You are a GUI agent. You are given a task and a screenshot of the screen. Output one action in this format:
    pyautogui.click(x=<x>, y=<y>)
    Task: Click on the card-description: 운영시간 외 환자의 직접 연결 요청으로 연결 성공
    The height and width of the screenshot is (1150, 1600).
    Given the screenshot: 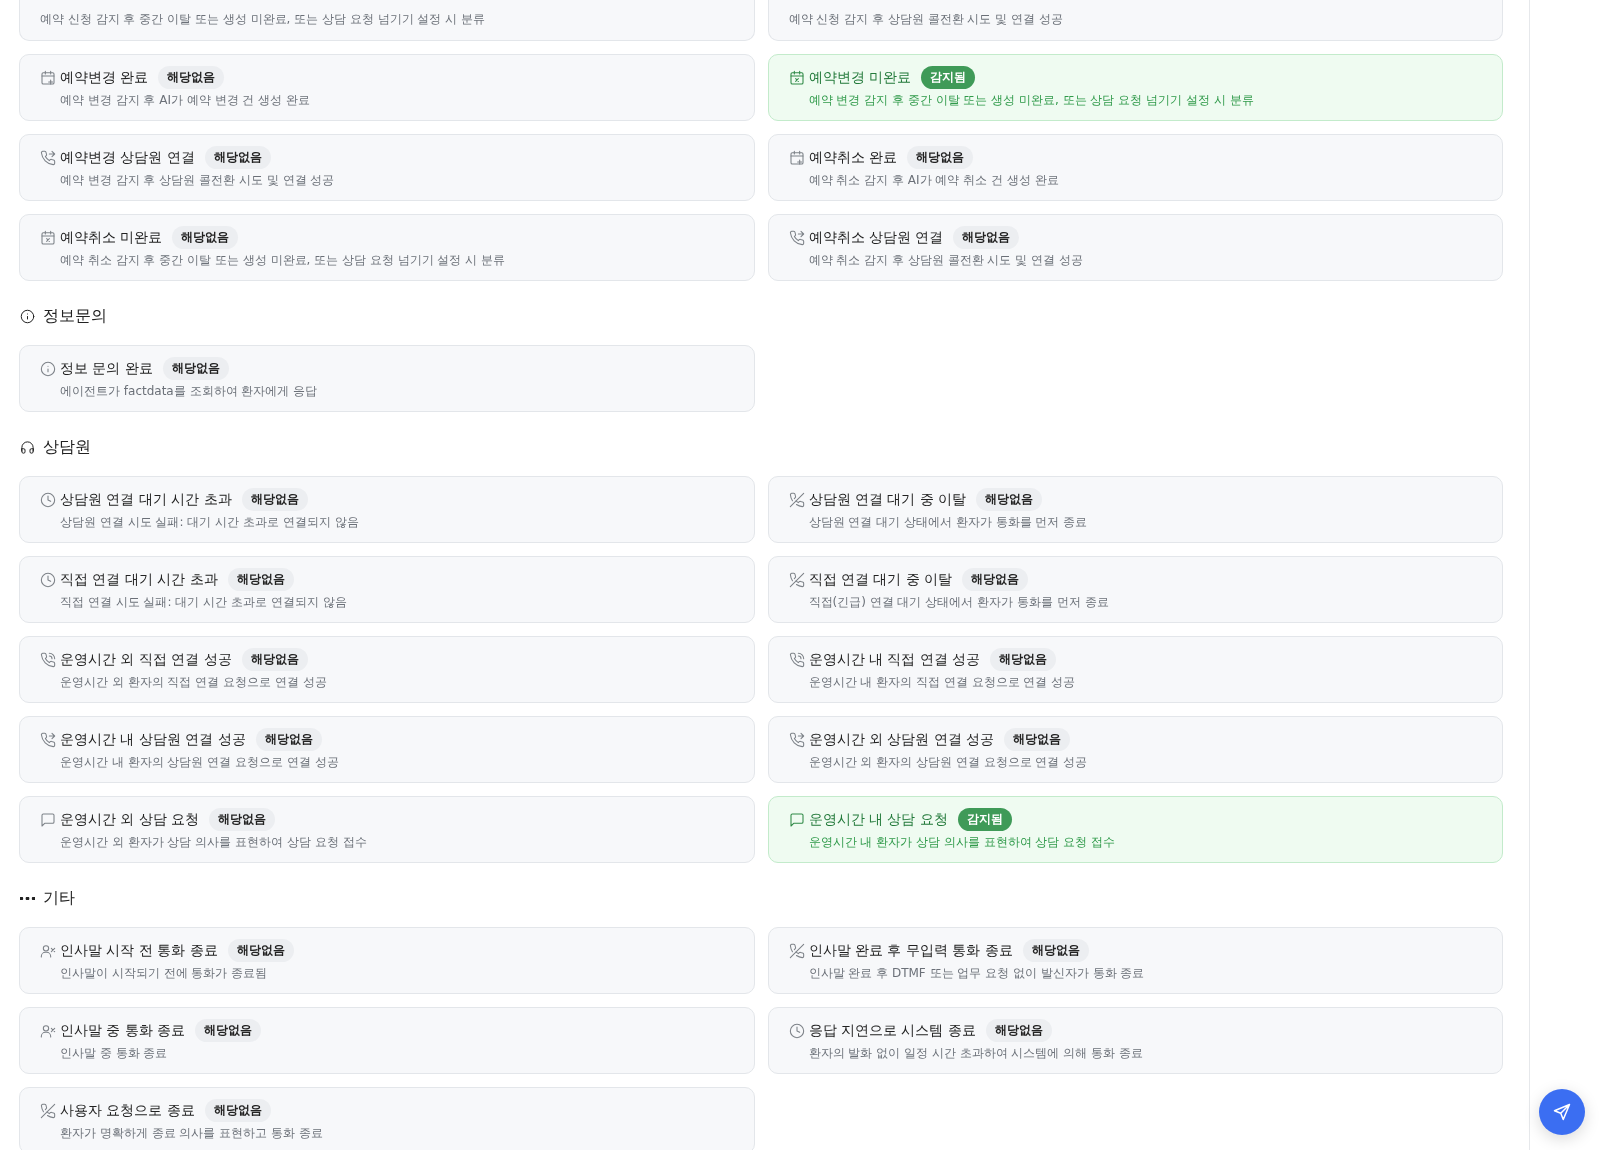 What is the action you would take?
    pyautogui.click(x=193, y=682)
    